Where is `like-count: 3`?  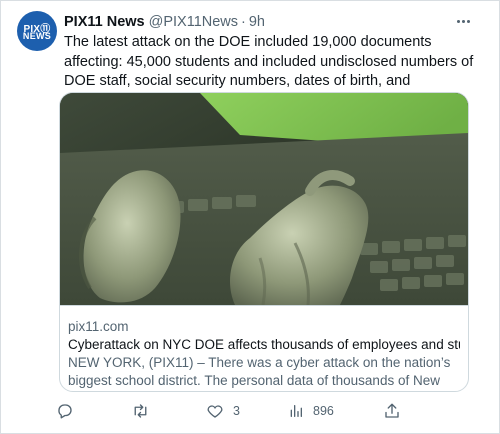 like-count: 3 is located at coordinates (236, 411).